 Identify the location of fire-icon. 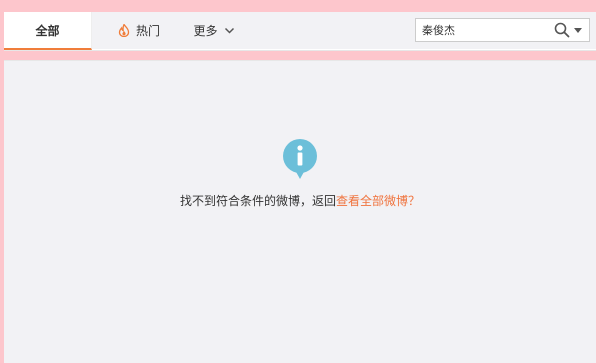
(124, 30).